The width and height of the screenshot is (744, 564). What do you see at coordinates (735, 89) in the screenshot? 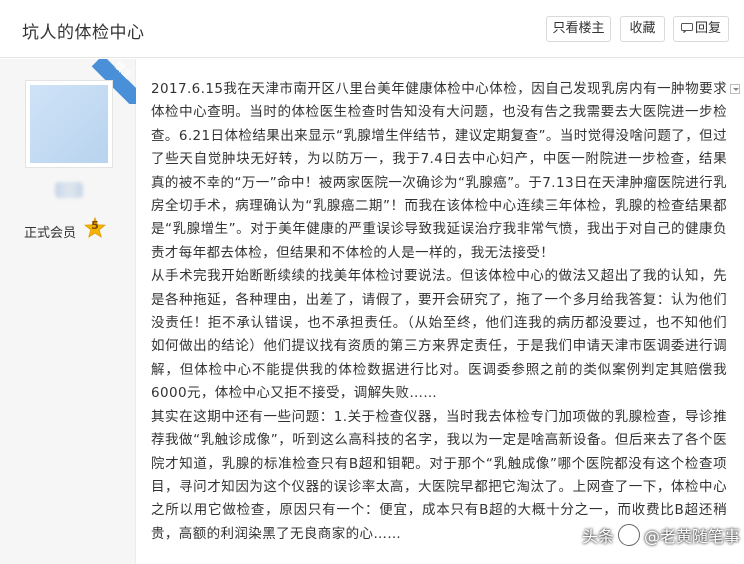
I see `post-menu-dropdown` at bounding box center [735, 89].